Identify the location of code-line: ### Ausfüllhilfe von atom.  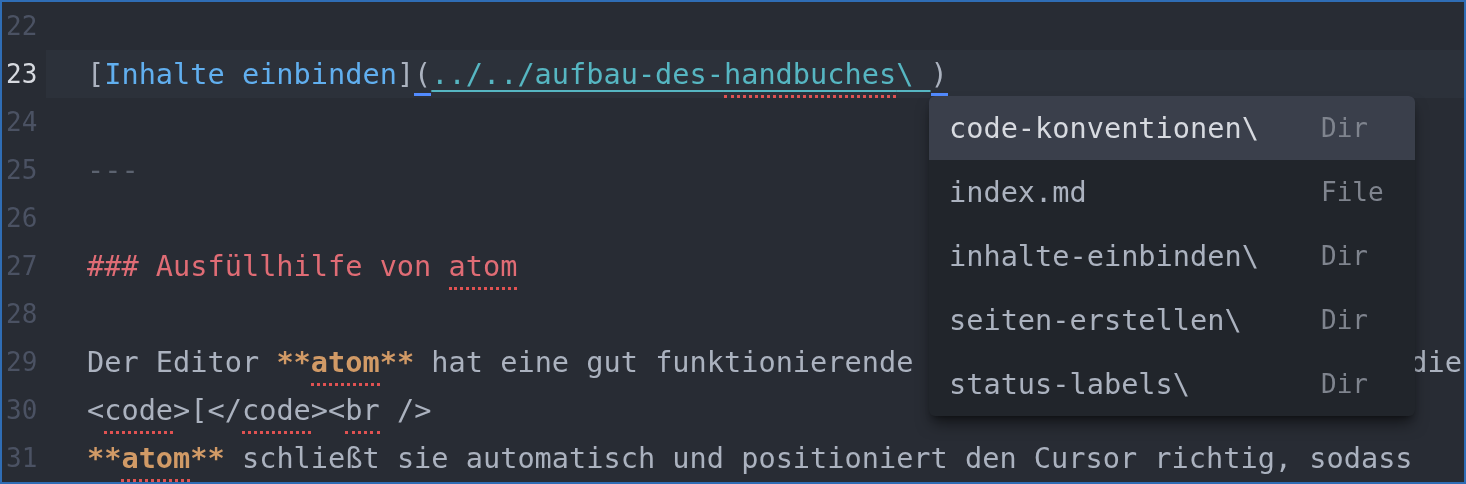
(302, 266).